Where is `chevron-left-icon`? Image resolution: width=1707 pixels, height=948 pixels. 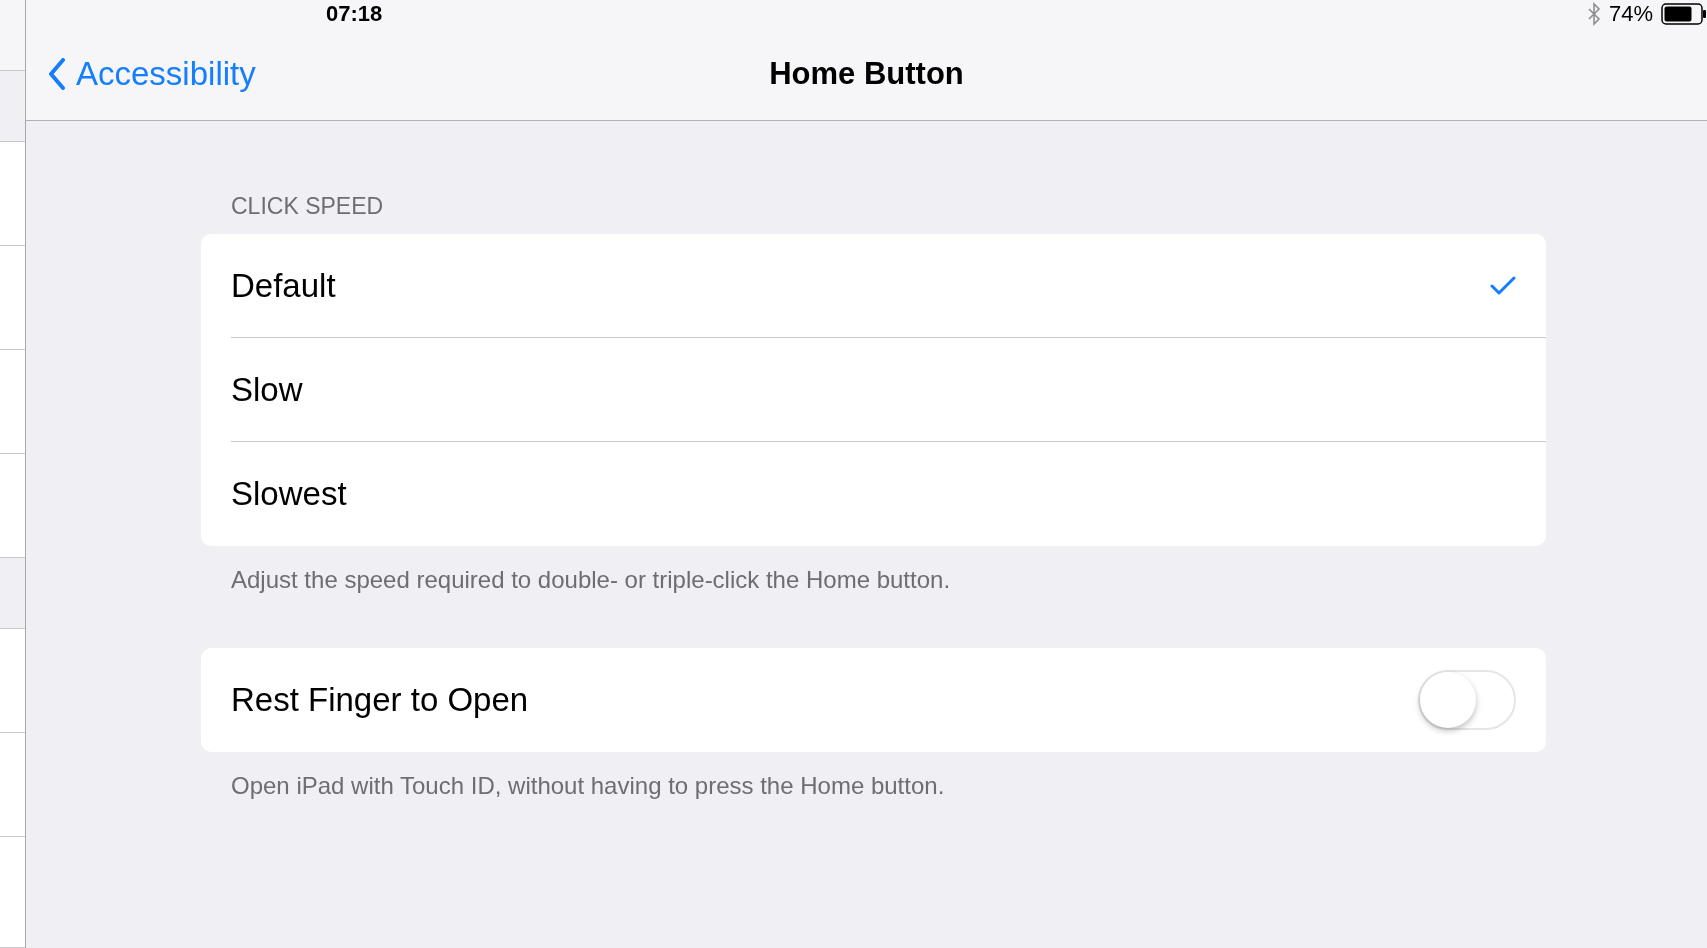
chevron-left-icon is located at coordinates (57, 74).